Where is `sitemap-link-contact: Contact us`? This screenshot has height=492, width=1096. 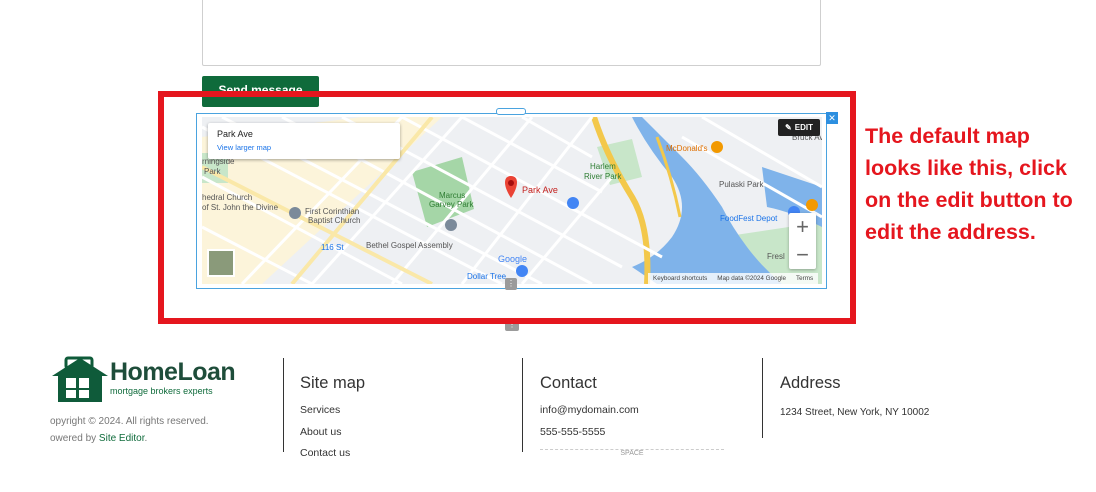 sitemap-link-contact: Contact us is located at coordinates (325, 451).